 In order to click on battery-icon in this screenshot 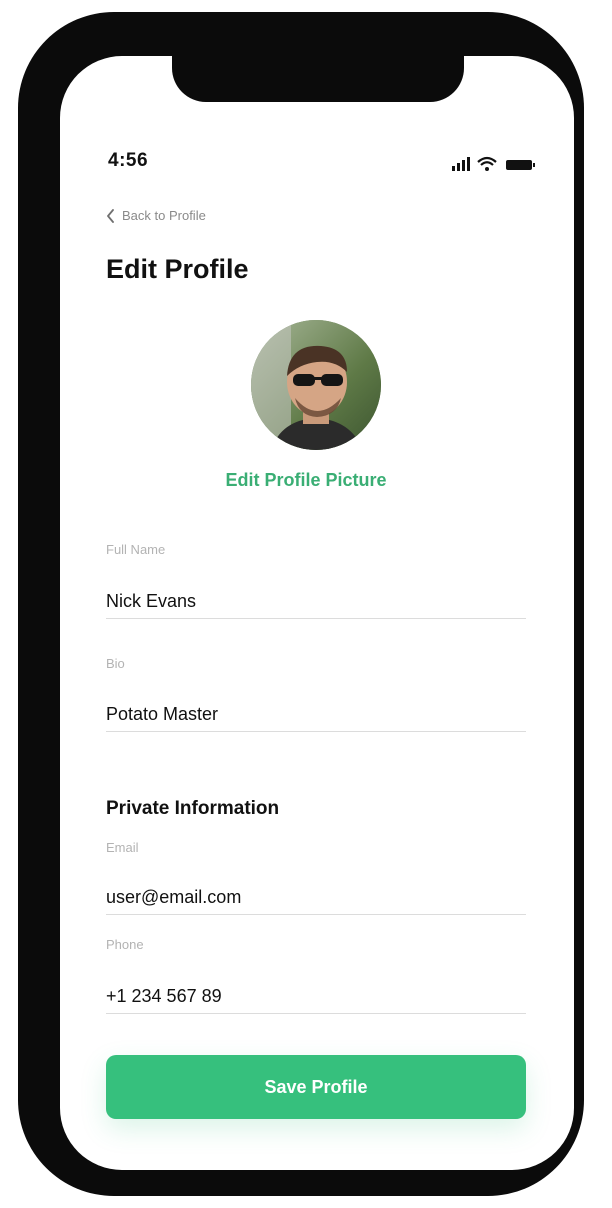, I will do `click(520, 165)`.